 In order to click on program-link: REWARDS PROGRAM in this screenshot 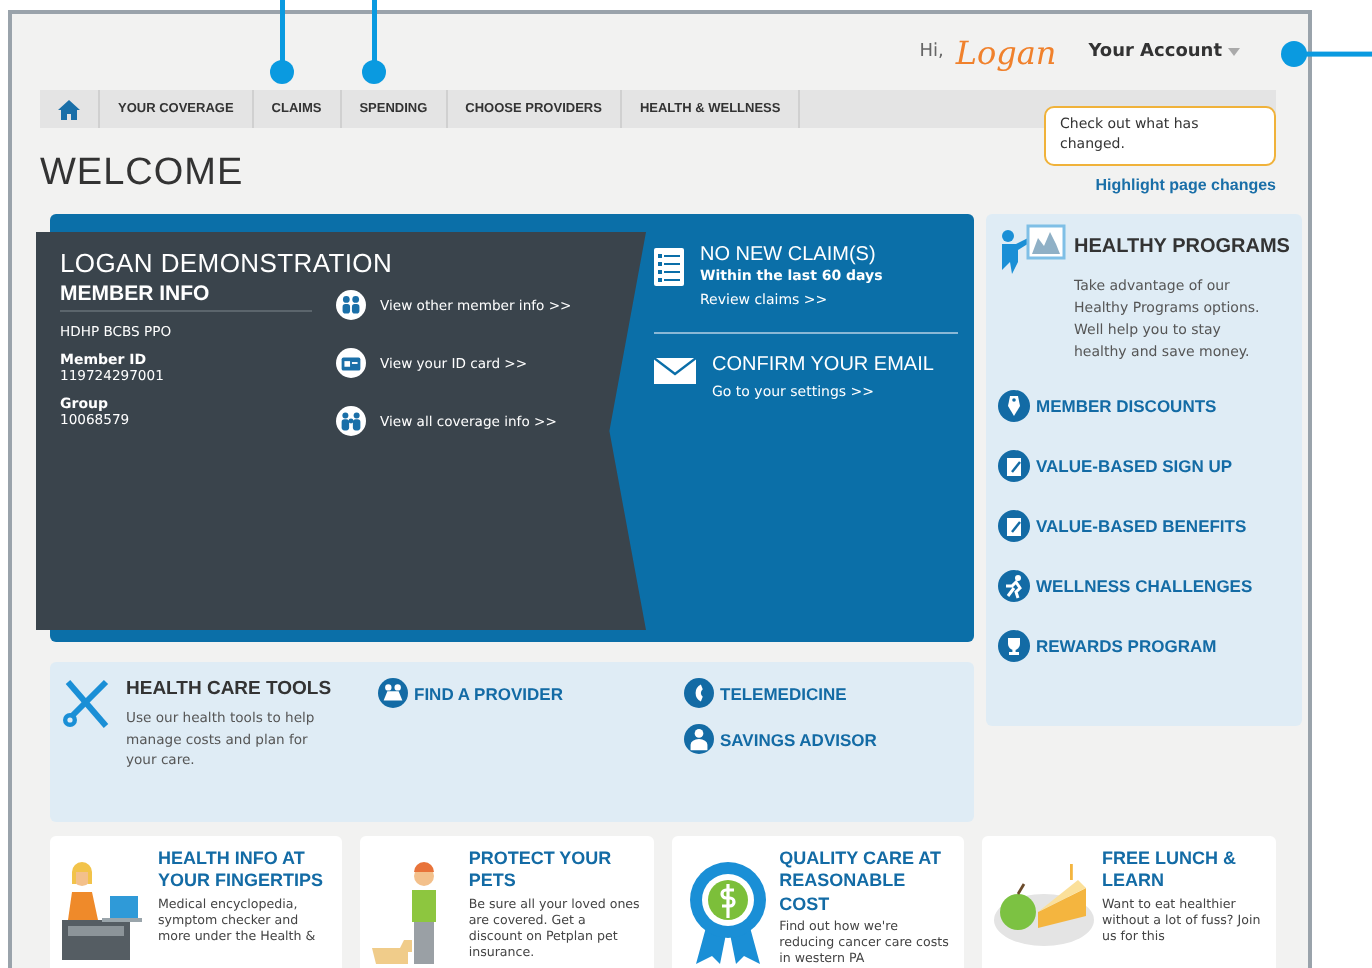, I will do `click(1144, 646)`.